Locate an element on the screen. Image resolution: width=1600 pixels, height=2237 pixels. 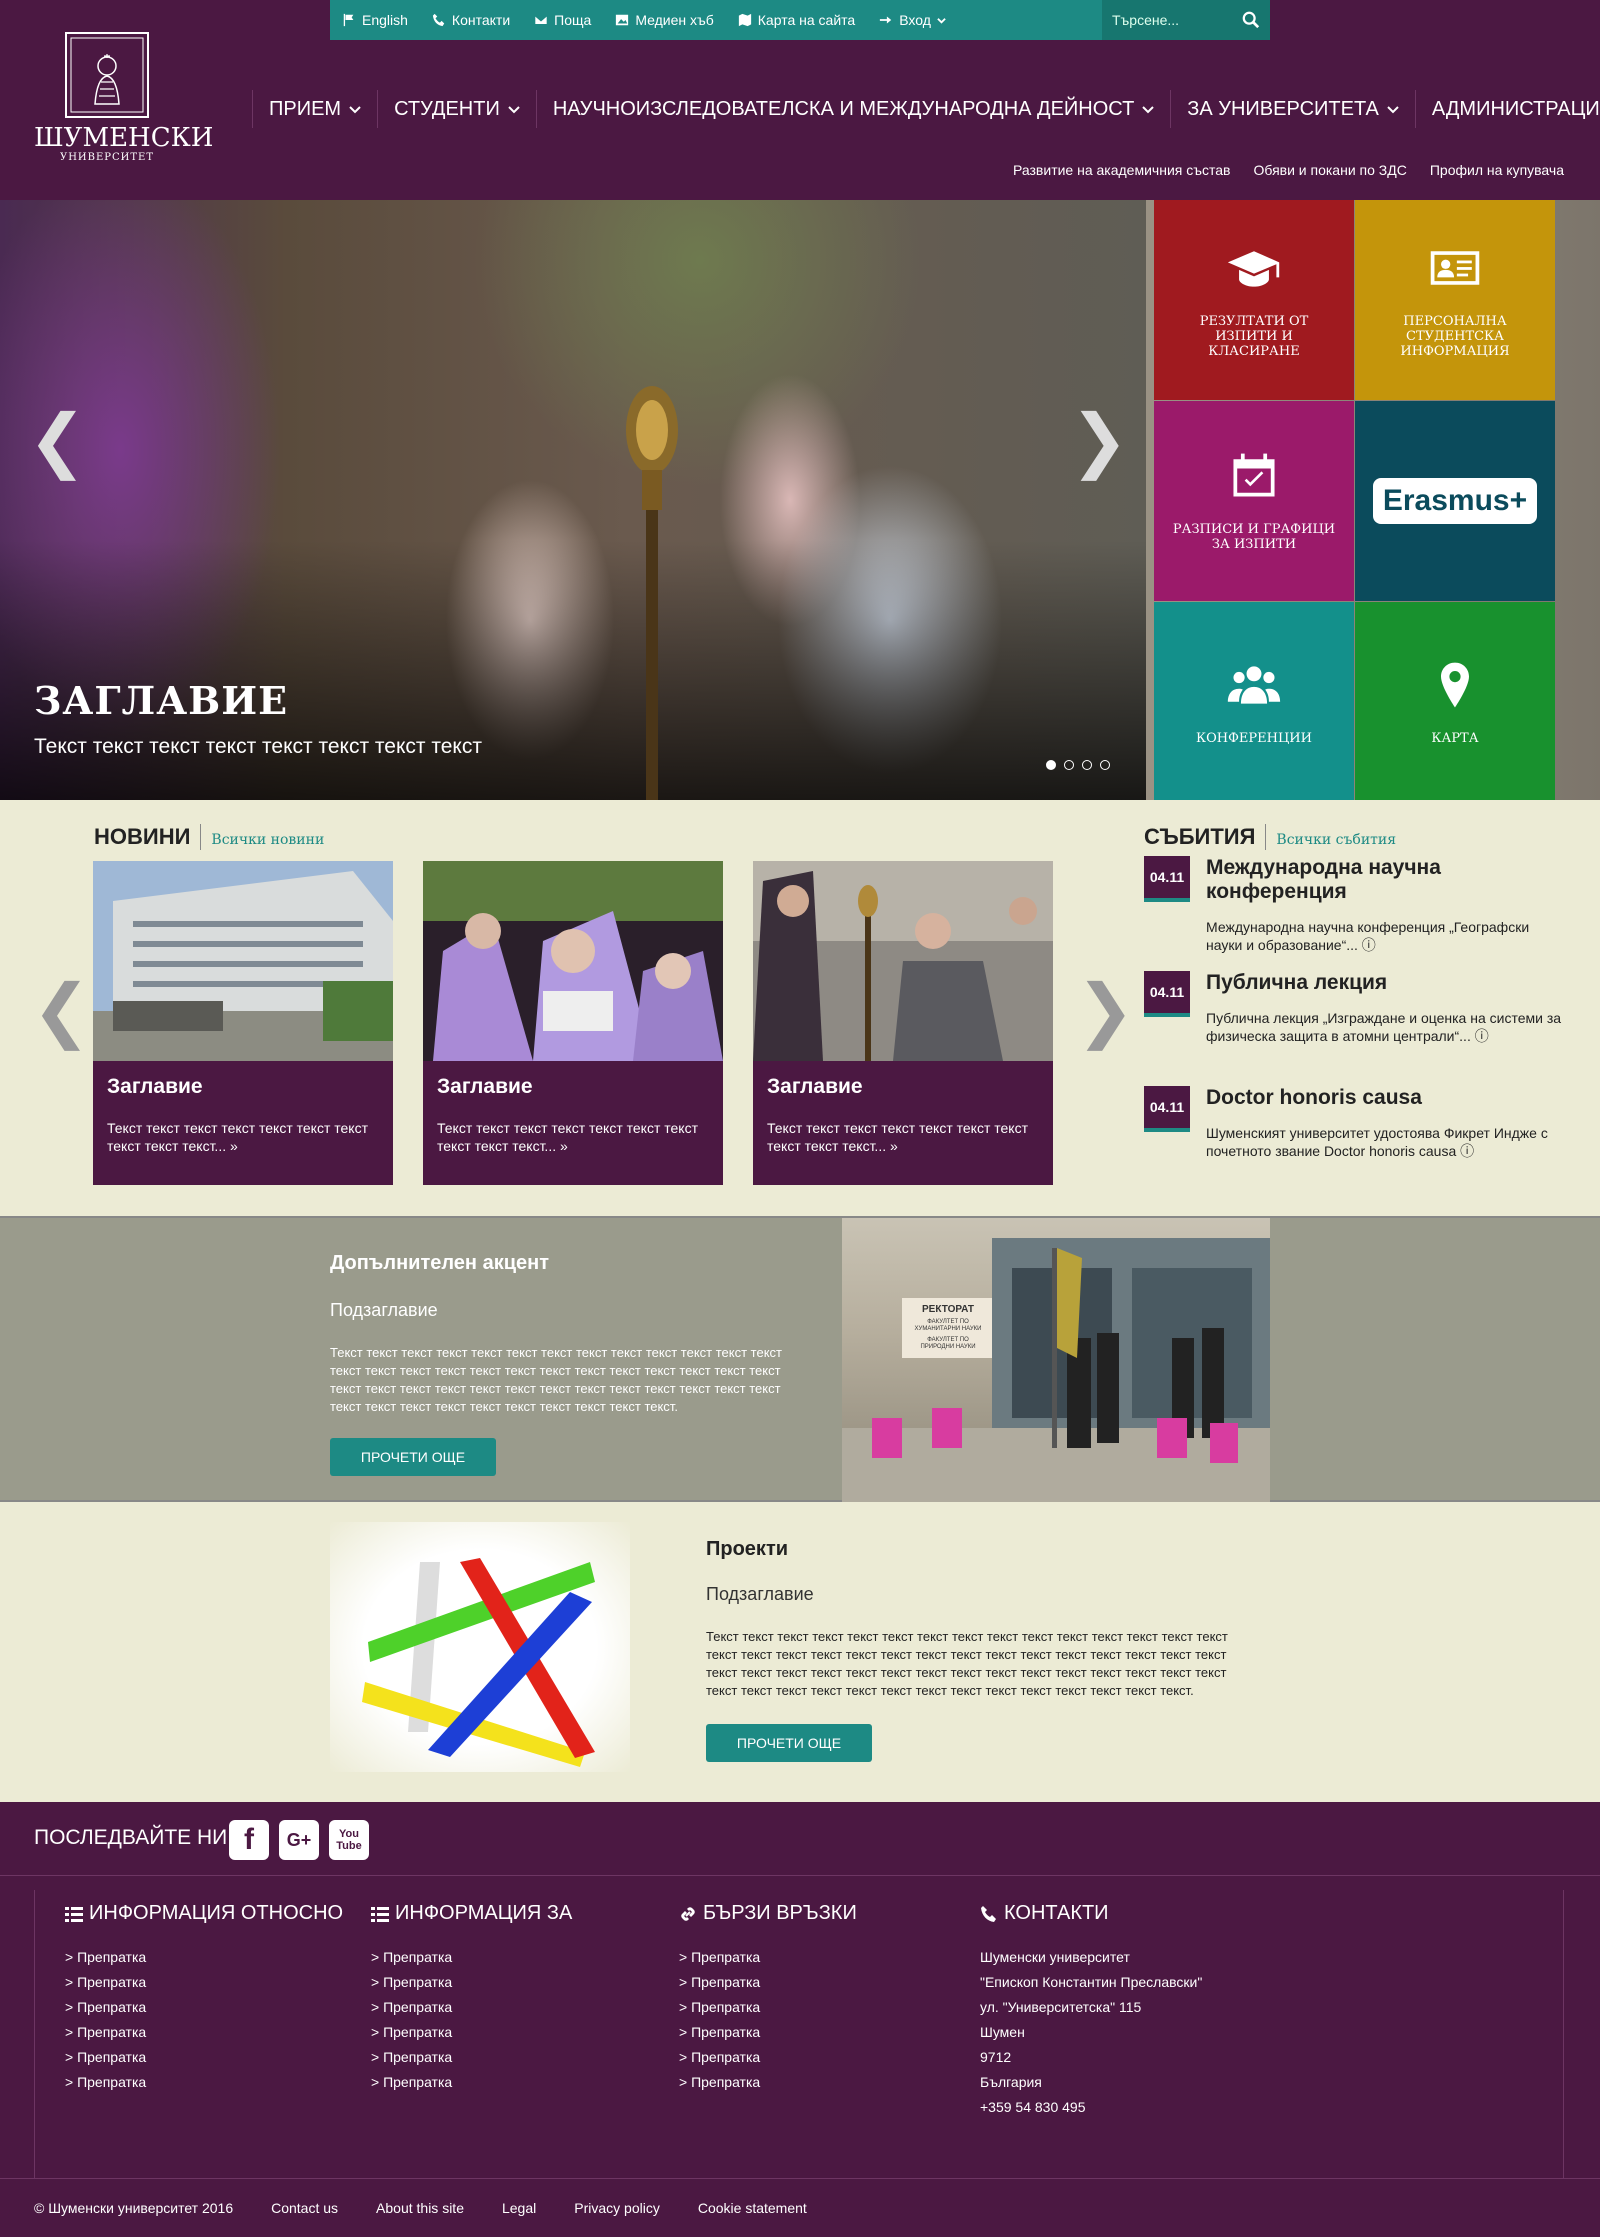
google-plus-icon: G+ is located at coordinates (299, 1840).